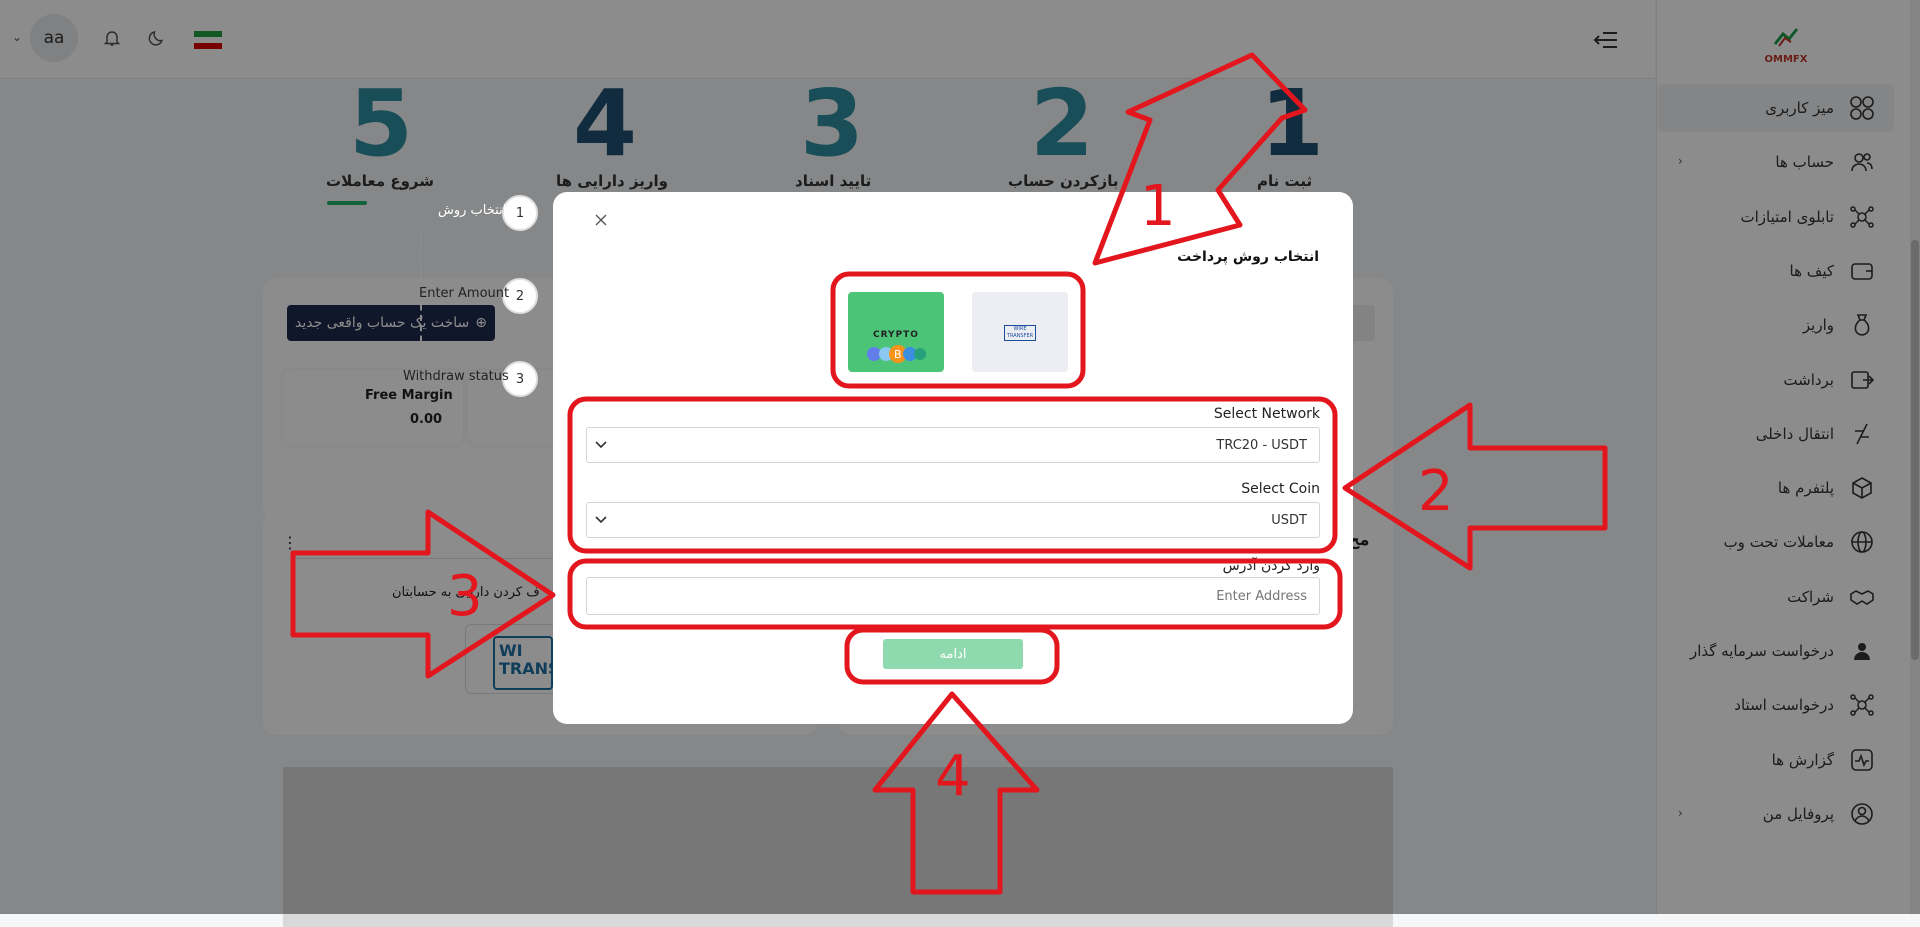 The image size is (1920, 927). I want to click on modal-title: انتخاب روش پرداخت, so click(1248, 257).